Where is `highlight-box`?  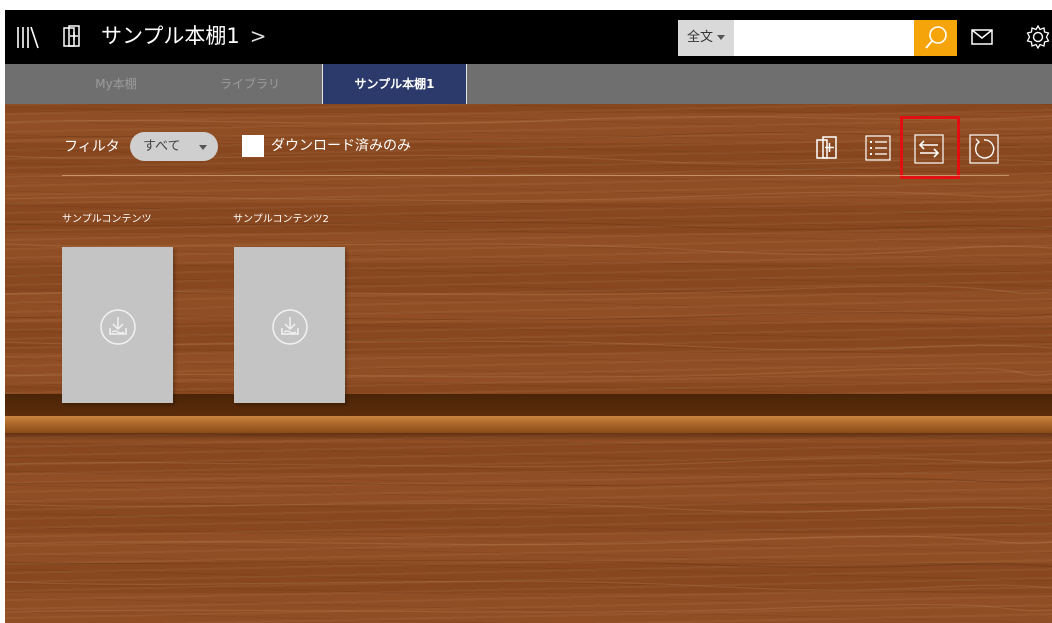 highlight-box is located at coordinates (930, 147).